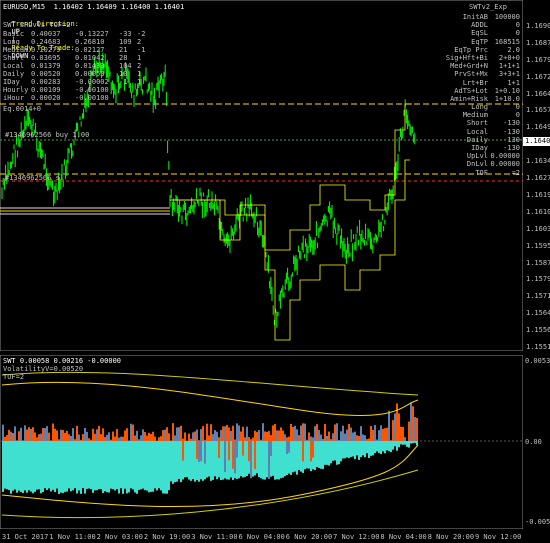 The height and width of the screenshot is (543, 550). What do you see at coordinates (480, 50) in the screenshot?
I see `right-panel-row: EqTp Prc 2.0` at bounding box center [480, 50].